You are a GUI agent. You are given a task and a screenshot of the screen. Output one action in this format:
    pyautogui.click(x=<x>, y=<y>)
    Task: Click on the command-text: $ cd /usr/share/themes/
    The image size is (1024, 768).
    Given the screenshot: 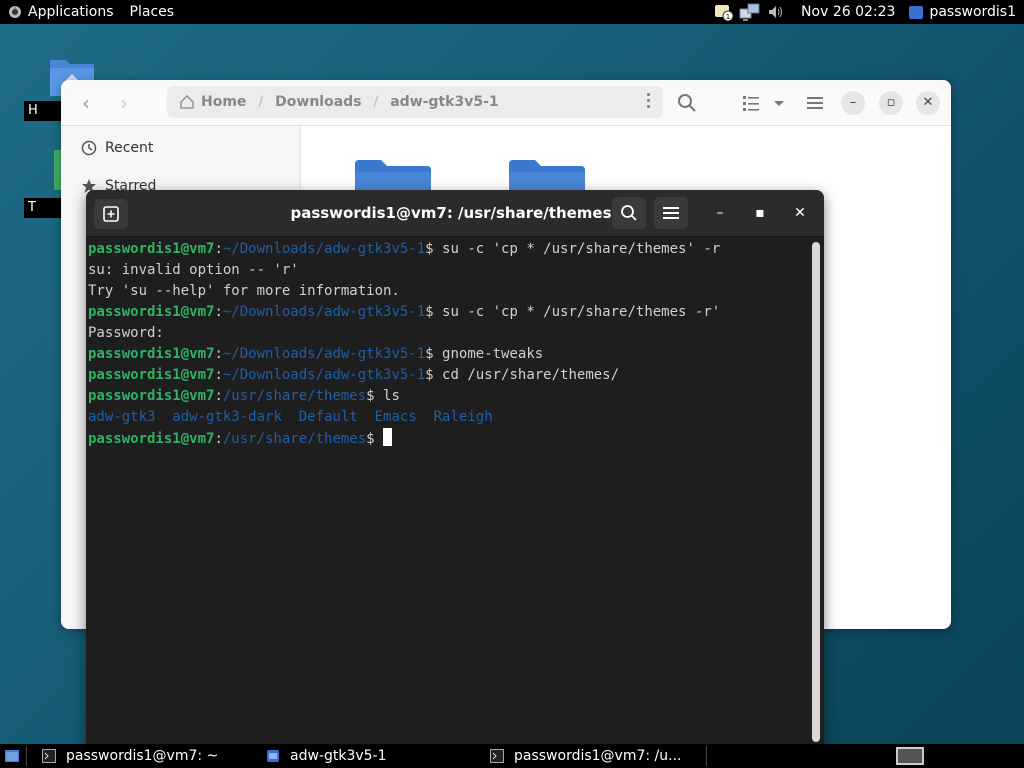 What is the action you would take?
    pyautogui.click(x=522, y=375)
    